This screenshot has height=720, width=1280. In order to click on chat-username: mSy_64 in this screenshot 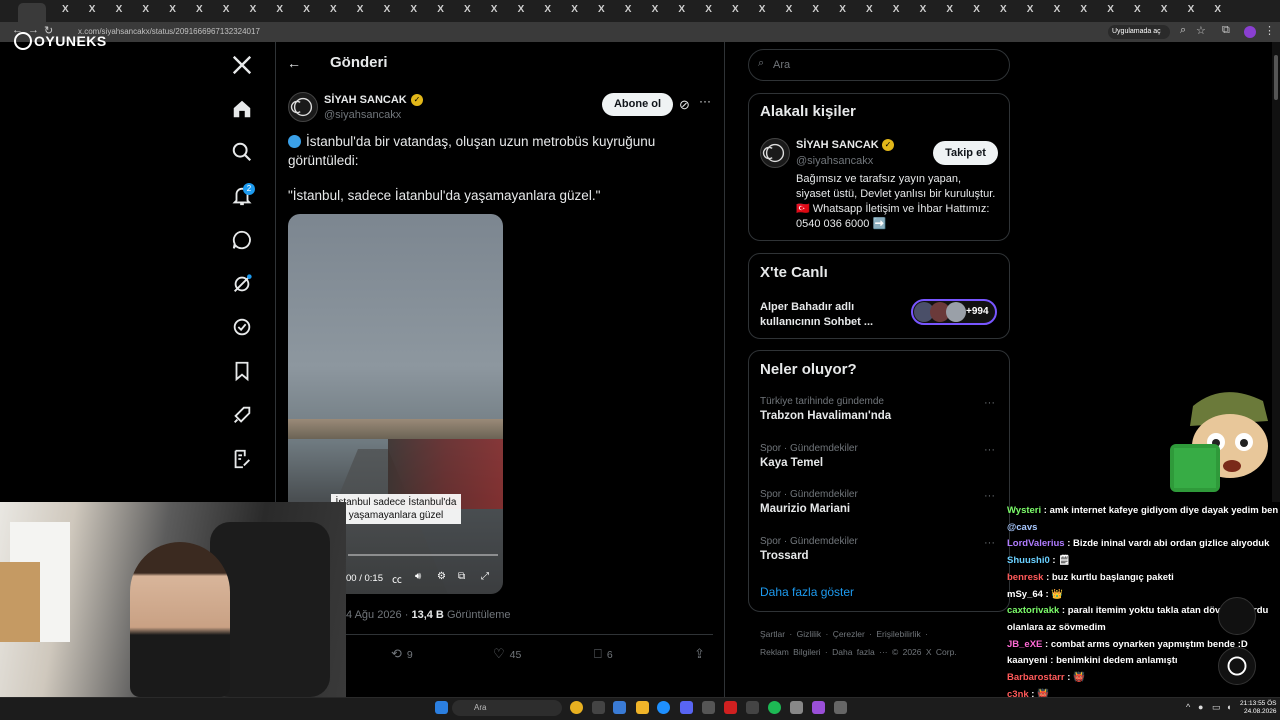, I will do `click(1025, 594)`.